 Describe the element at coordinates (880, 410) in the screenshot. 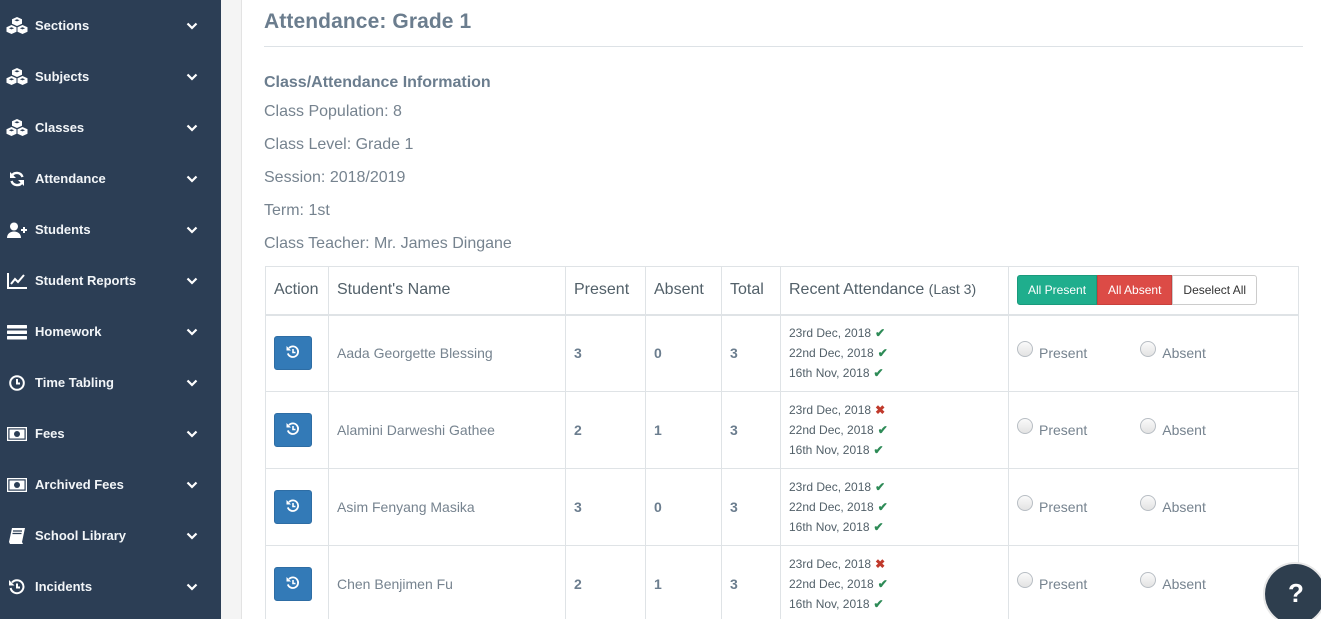

I see `cross-icon: ✖` at that location.